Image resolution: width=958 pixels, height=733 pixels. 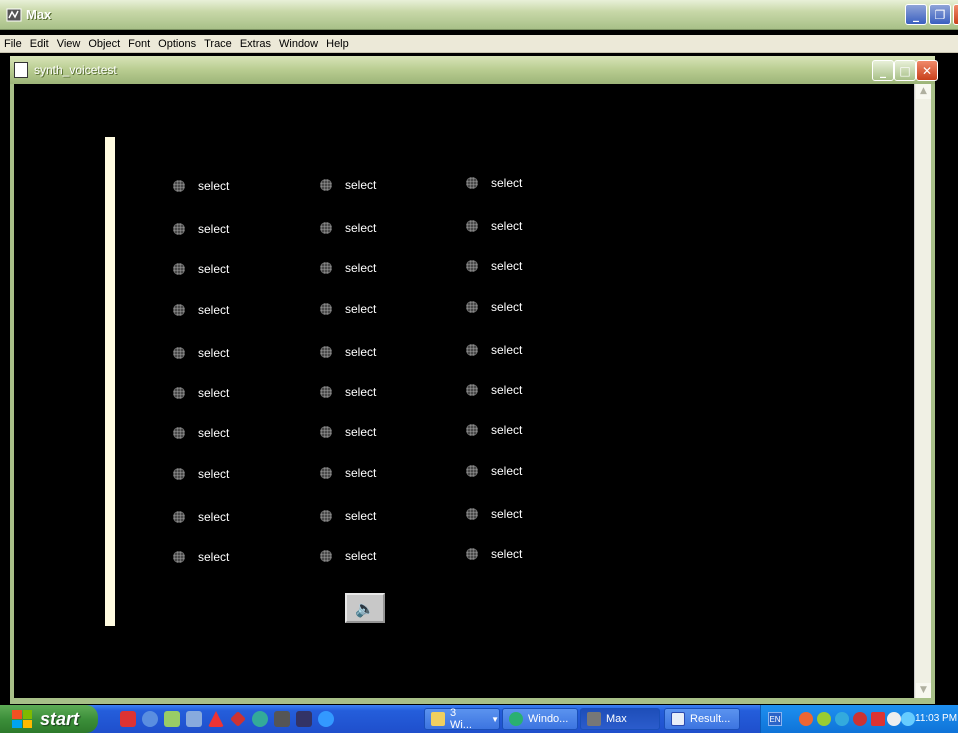 I want to click on app-minimize-button: _, so click(x=916, y=14).